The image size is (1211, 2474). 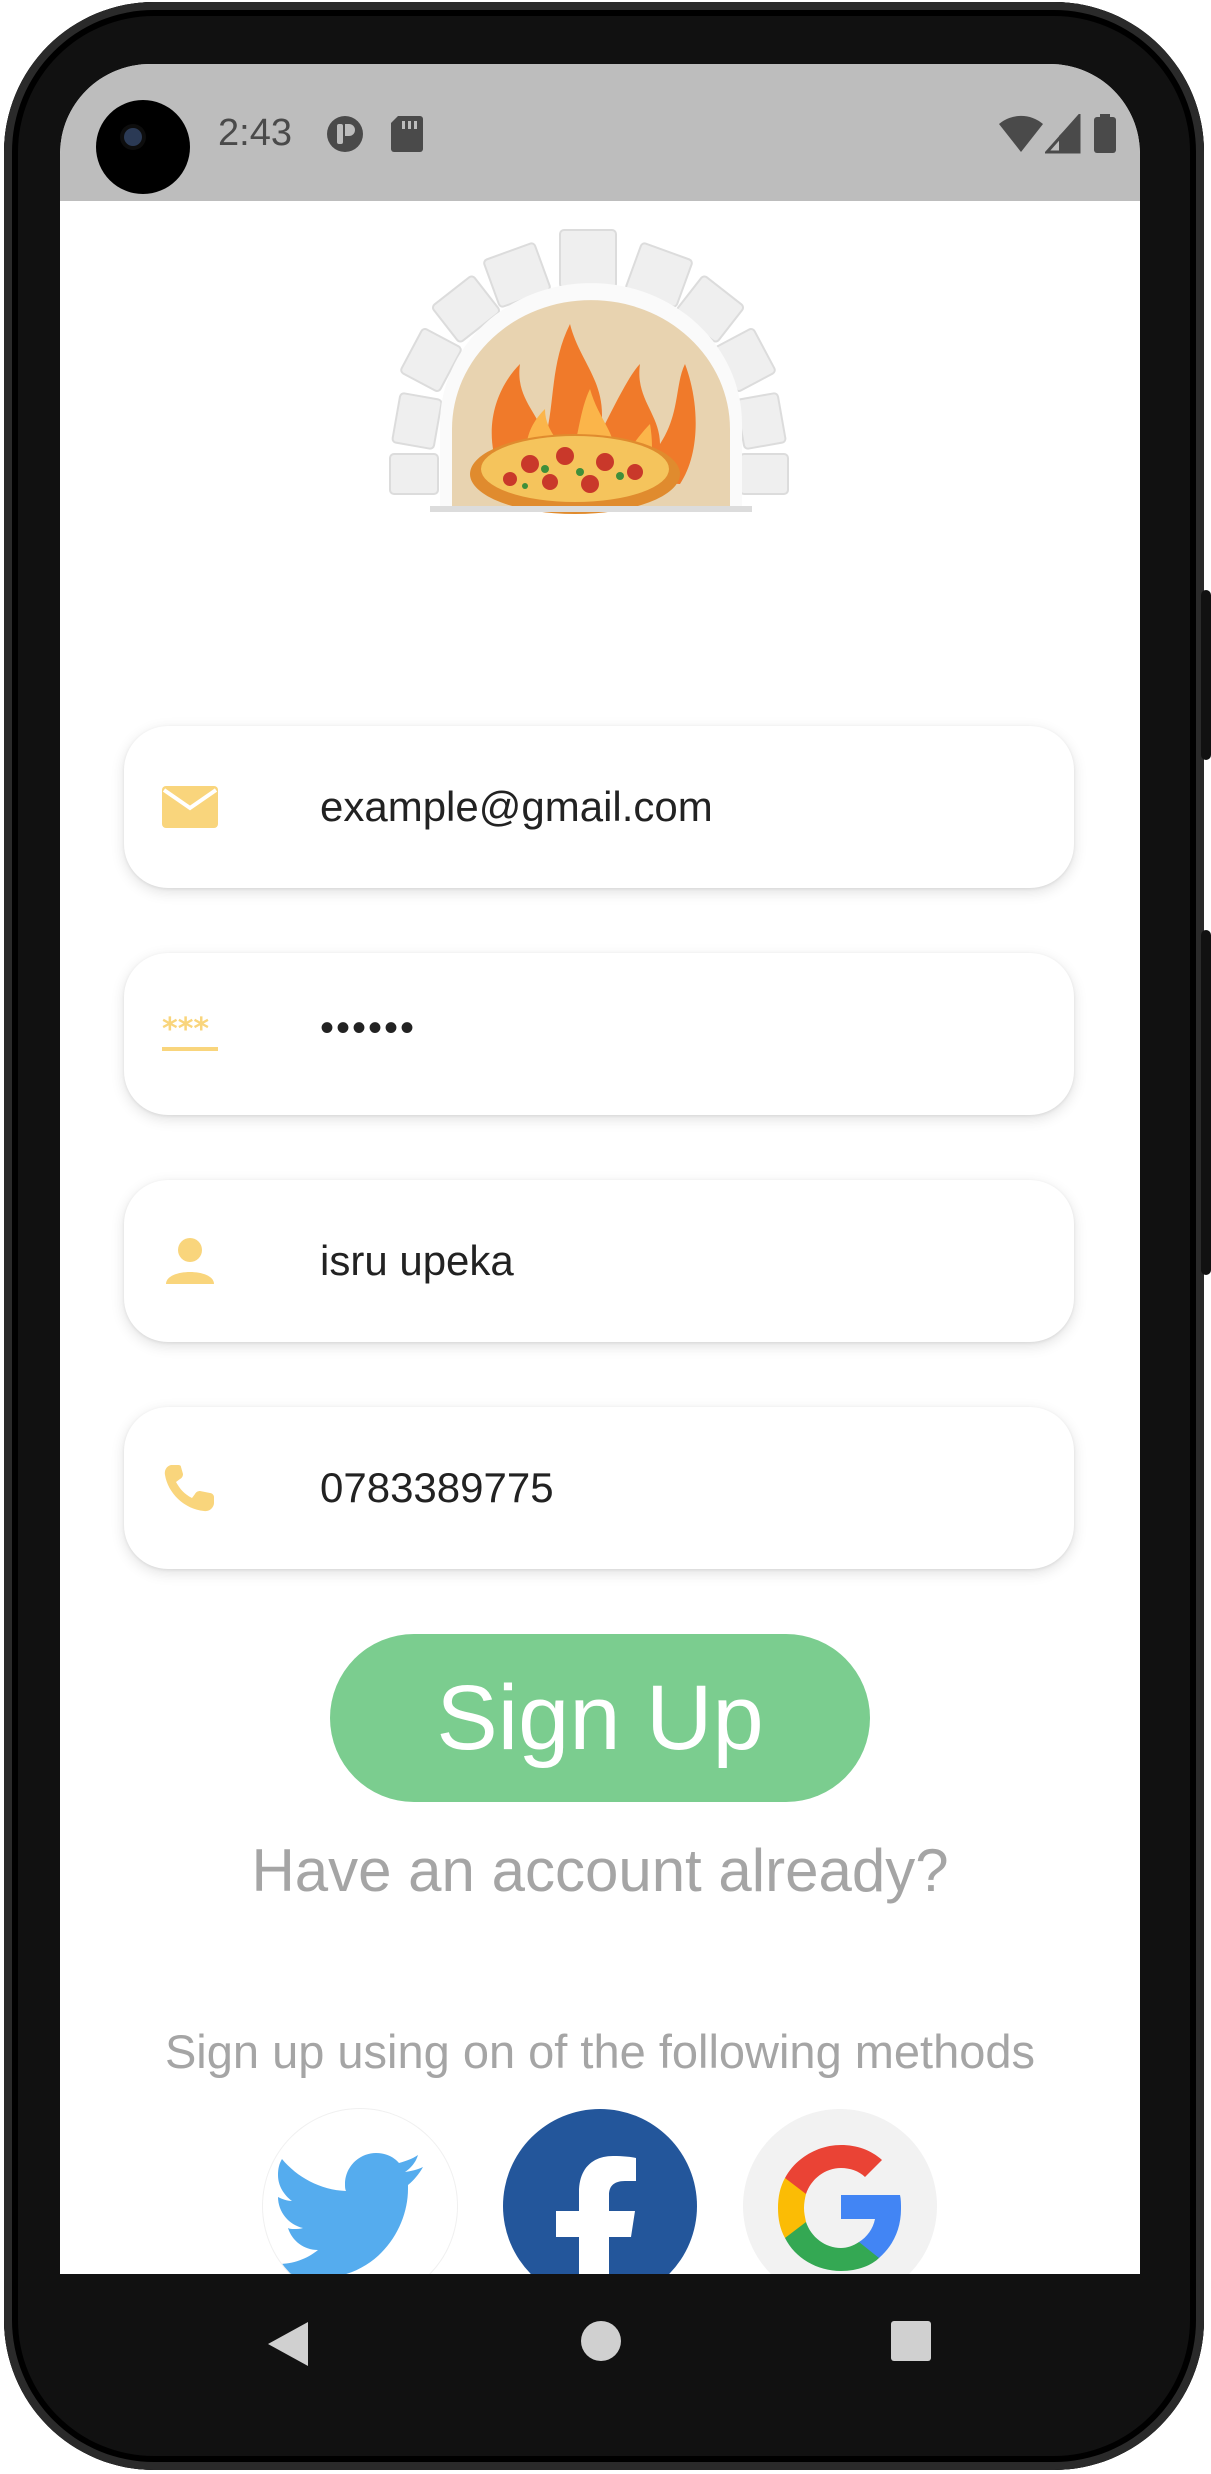 I want to click on email-input: example@gmail.com, so click(x=516, y=807).